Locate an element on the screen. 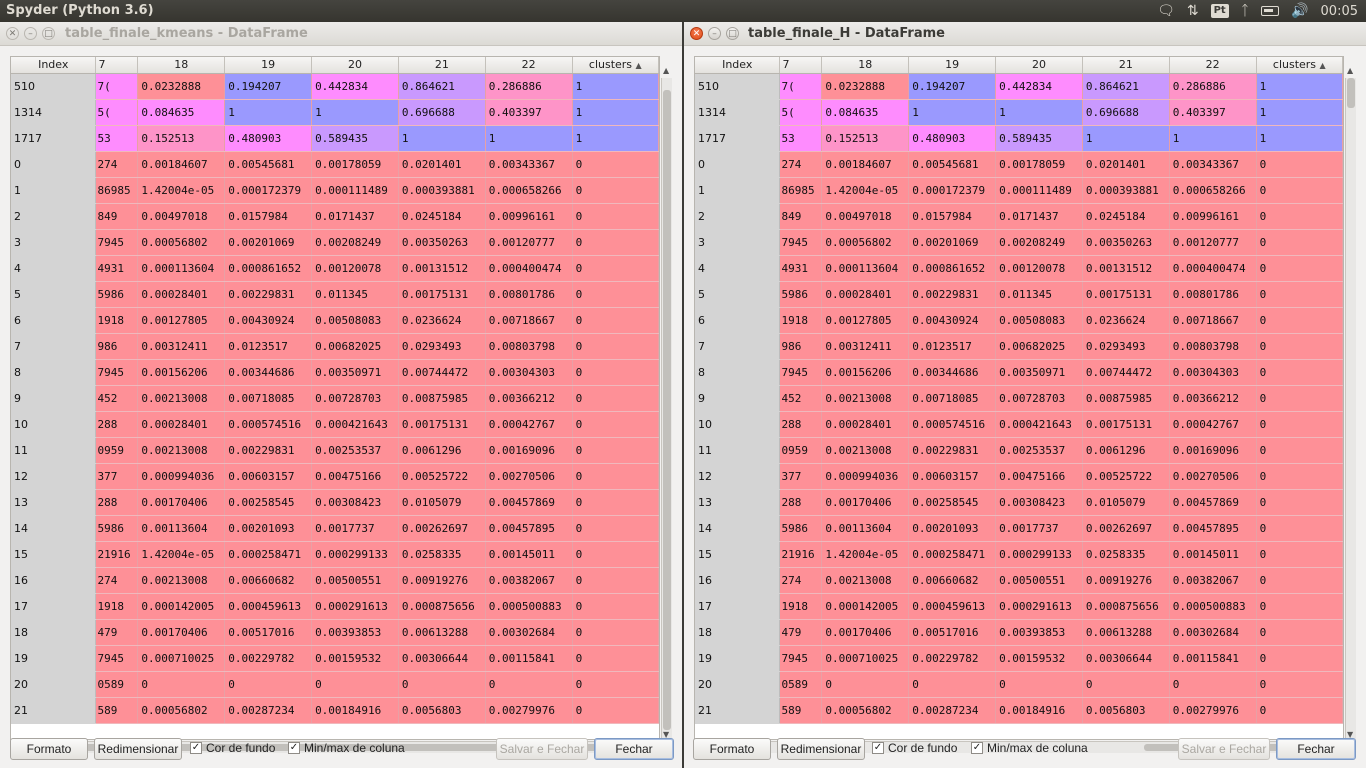  data-cell-19: 0.0157984 is located at coordinates (952, 216).